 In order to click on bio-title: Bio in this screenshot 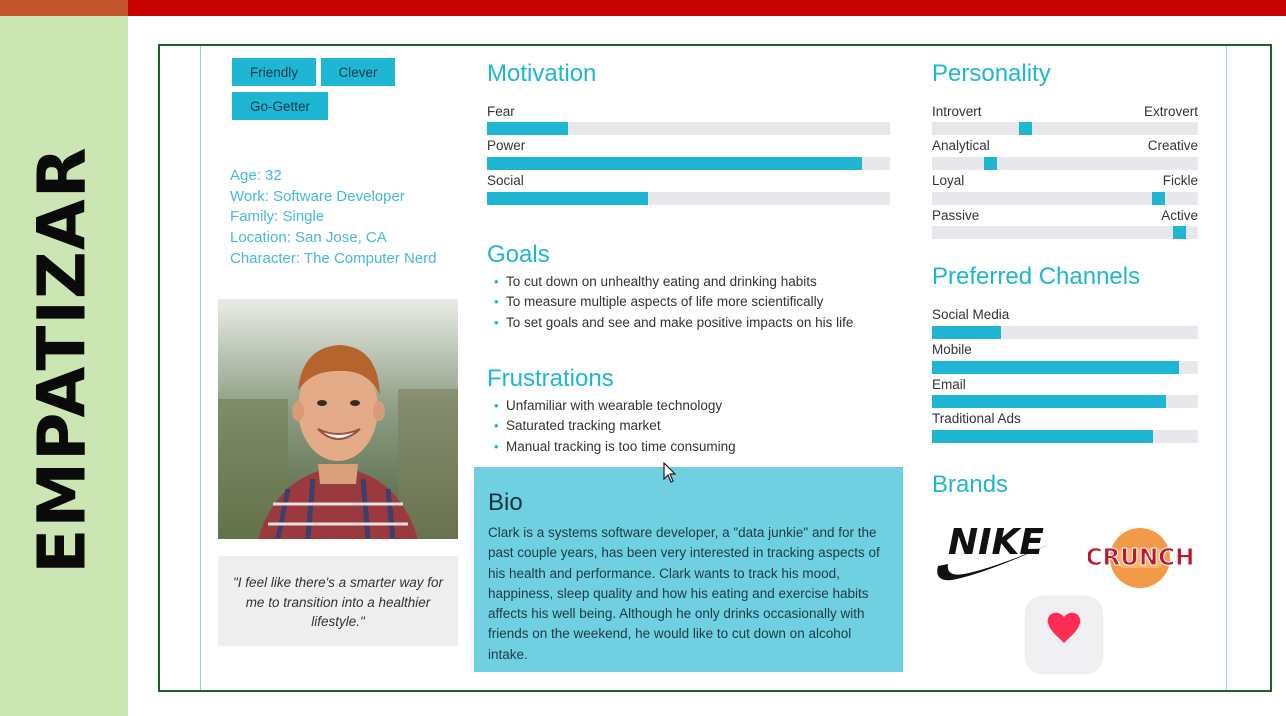, I will do `click(505, 502)`.